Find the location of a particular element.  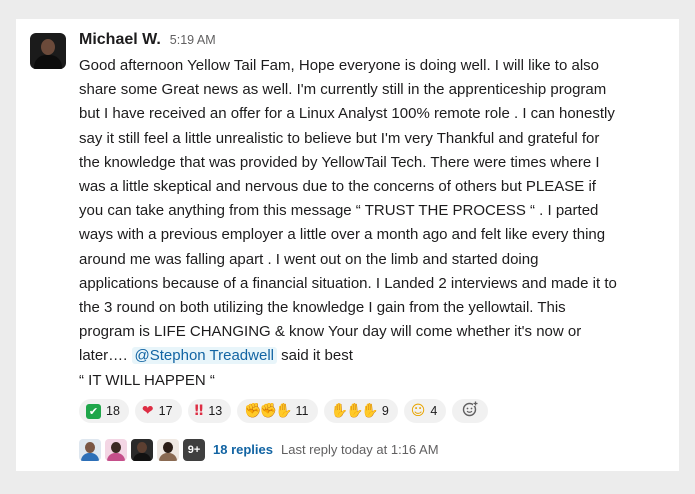

add-reaction-icon is located at coordinates (470, 410).